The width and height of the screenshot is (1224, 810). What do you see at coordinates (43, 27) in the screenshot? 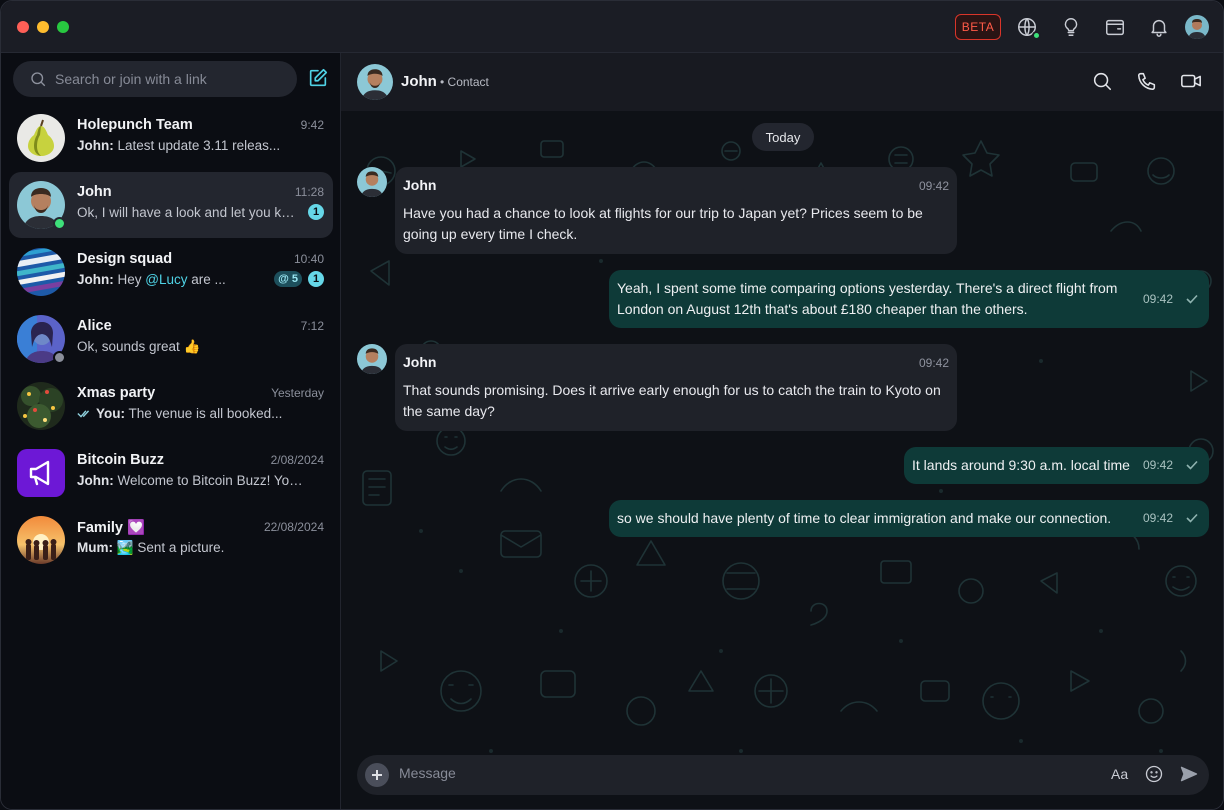
I see `minimize-window-button` at bounding box center [43, 27].